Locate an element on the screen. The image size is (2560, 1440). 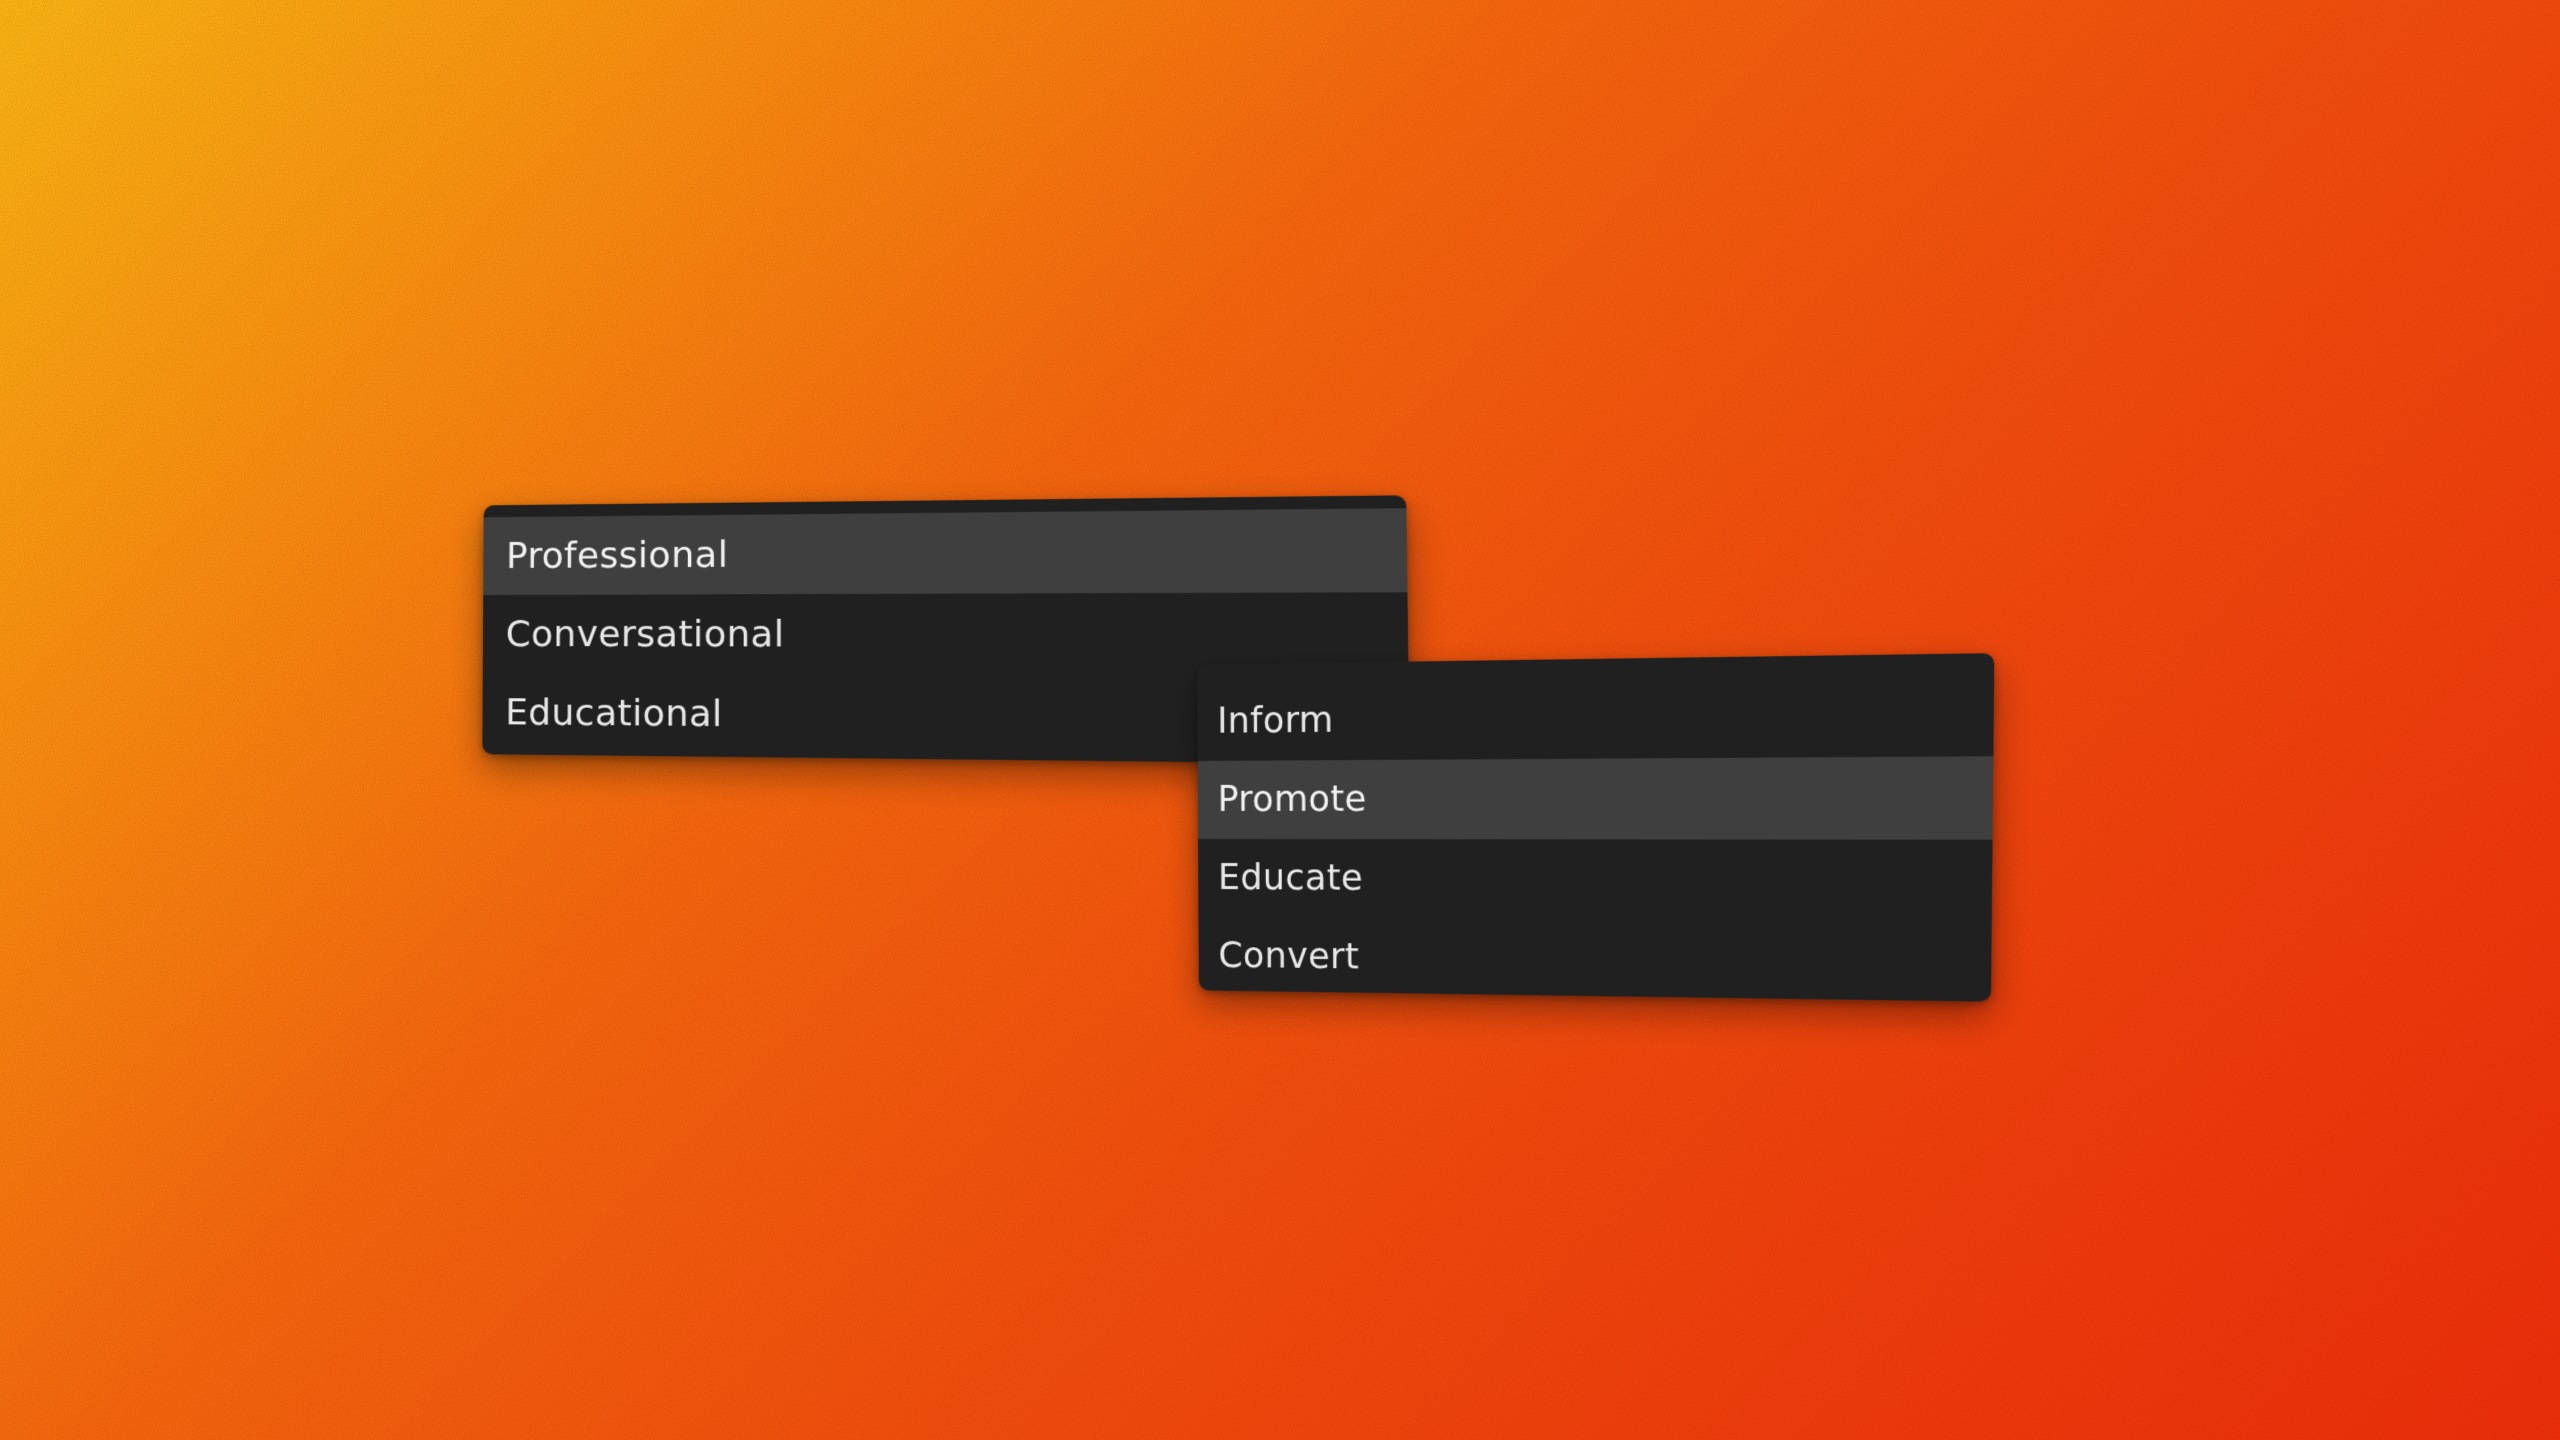
menu-item-inform: Inform is located at coordinates (1595, 716).